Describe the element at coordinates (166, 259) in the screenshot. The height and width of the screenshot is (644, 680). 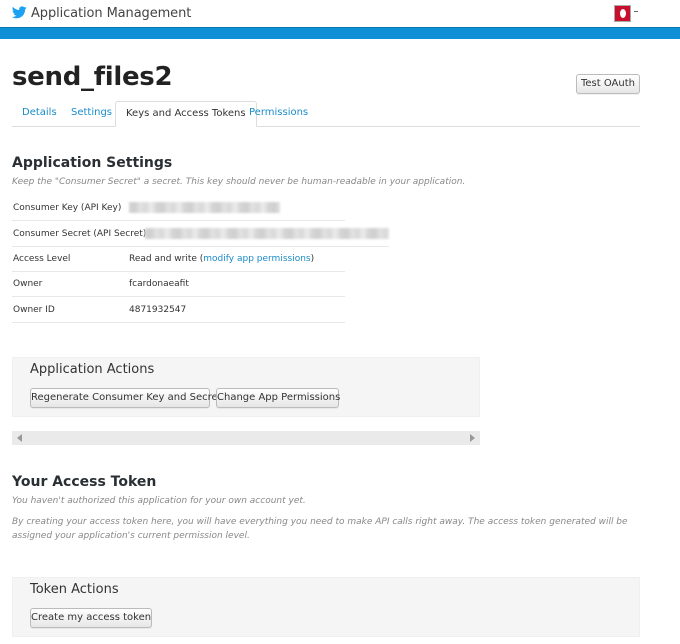
I see `access-level-text: Read and write (` at that location.